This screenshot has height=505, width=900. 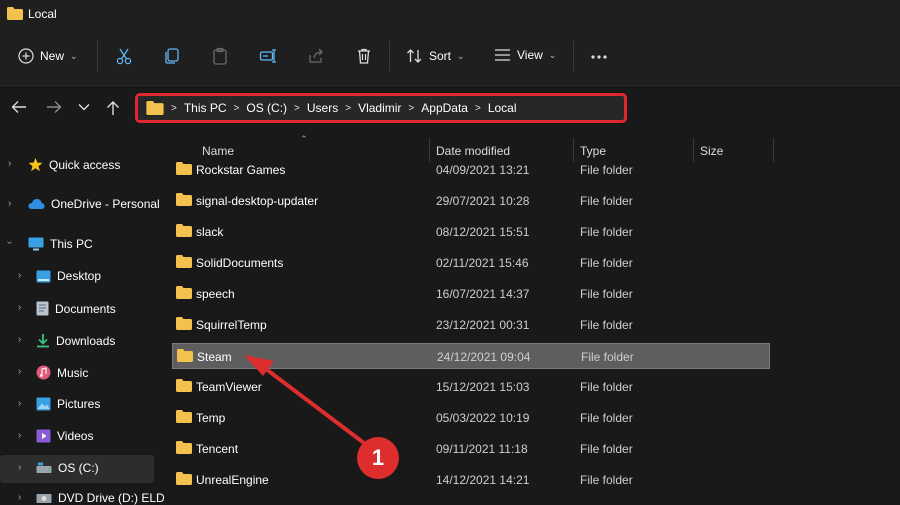 I want to click on sidebar-item-onedrive: OneDrive - Personal, so click(x=94, y=204).